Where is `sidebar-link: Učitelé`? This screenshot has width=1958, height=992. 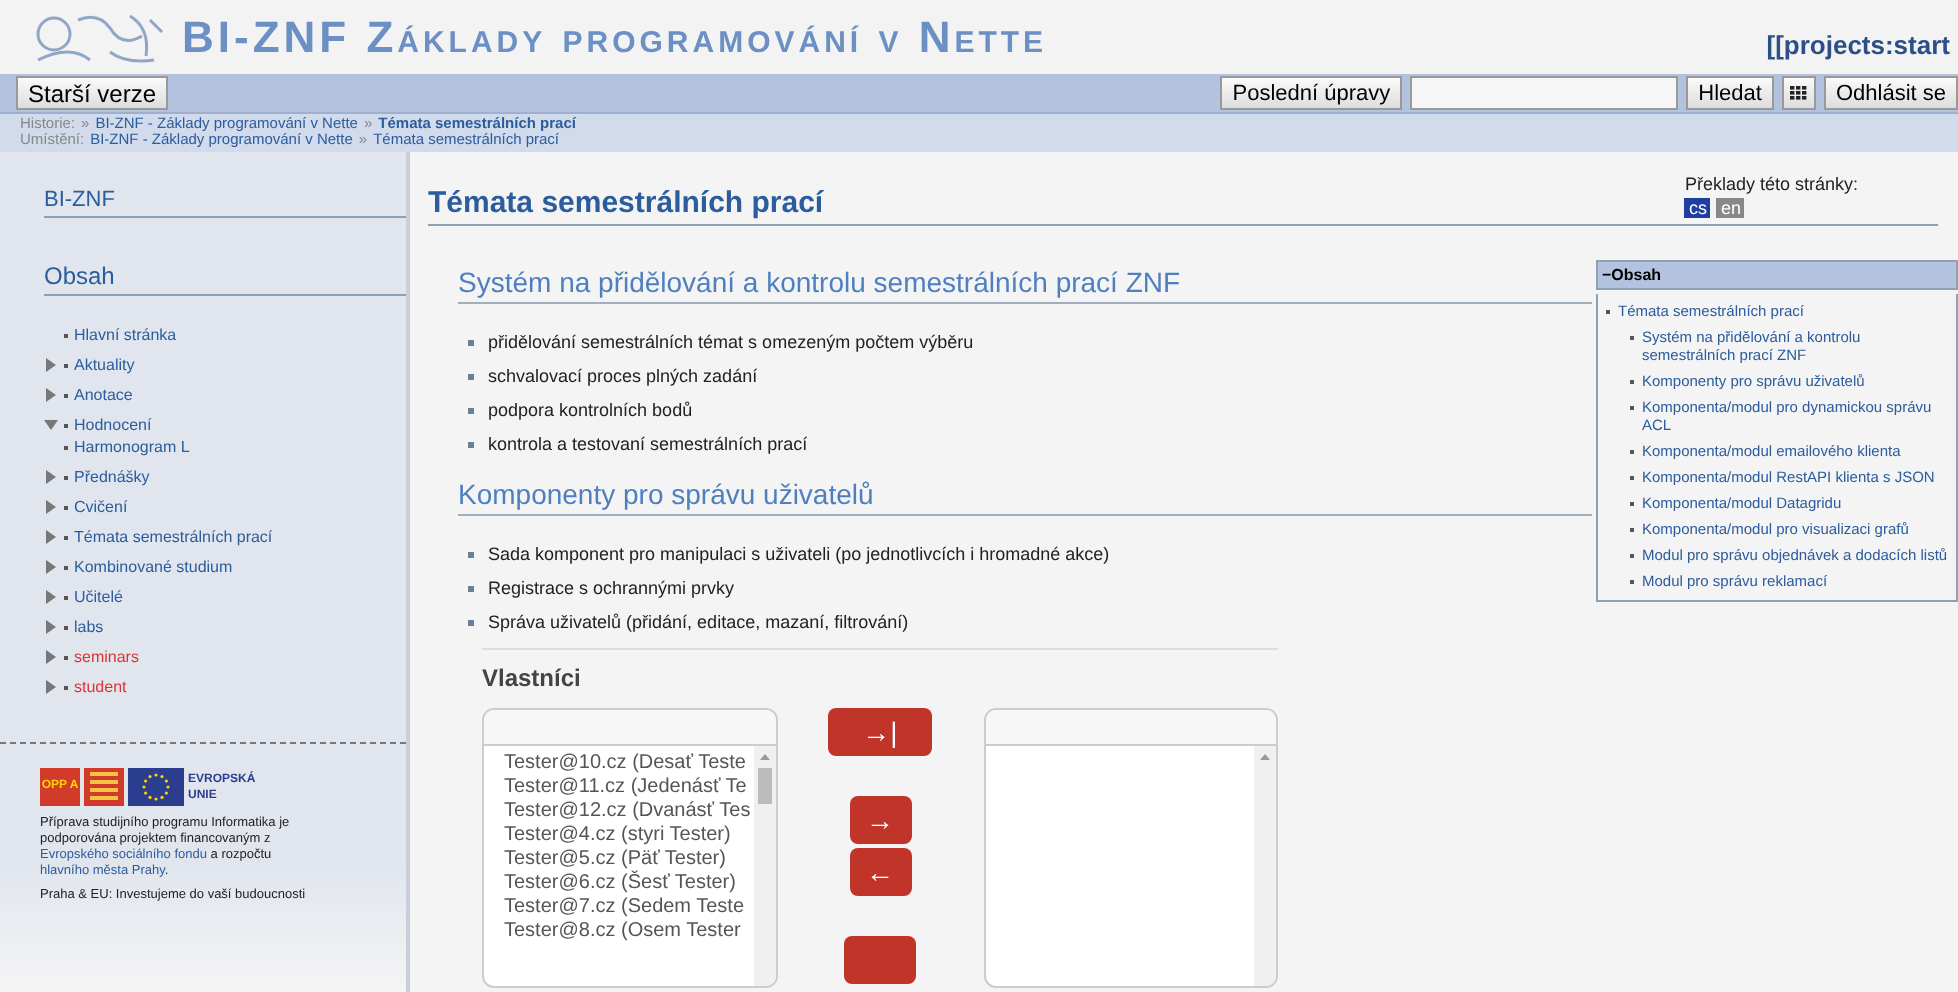 sidebar-link: Učitelé is located at coordinates (98, 597).